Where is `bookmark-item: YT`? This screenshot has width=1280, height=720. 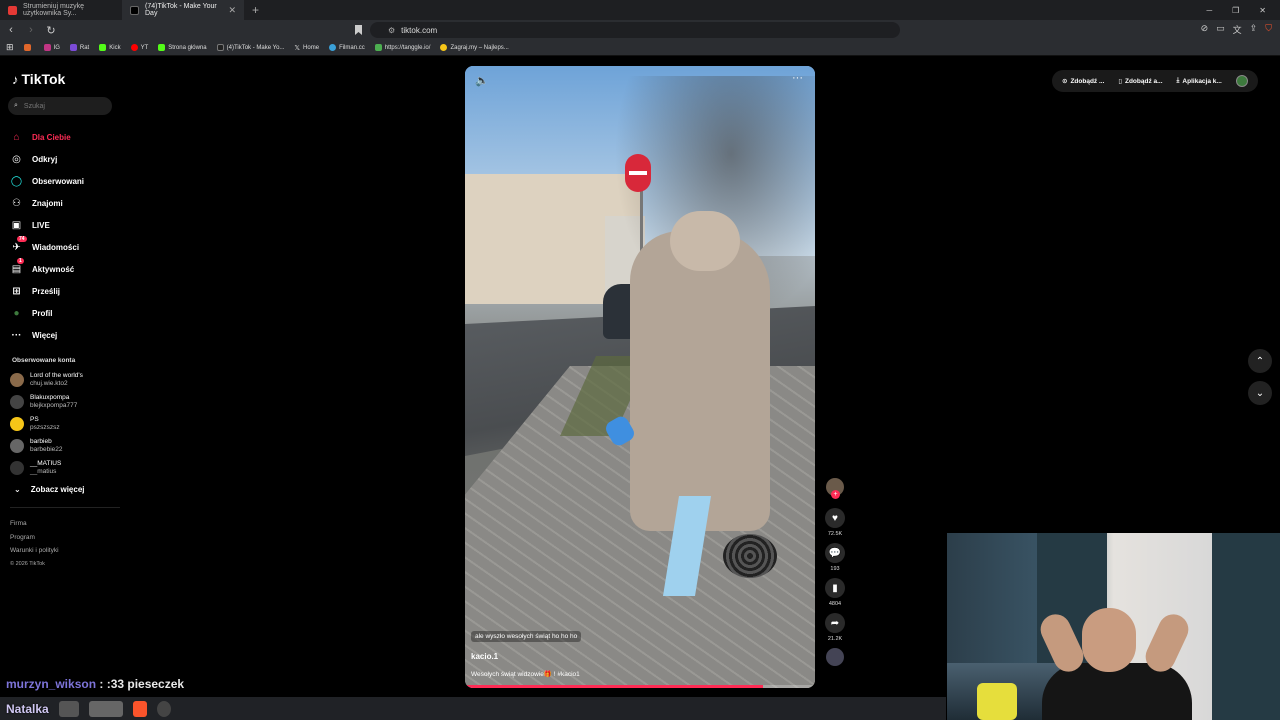
bookmark-item: YT is located at coordinates (139, 47).